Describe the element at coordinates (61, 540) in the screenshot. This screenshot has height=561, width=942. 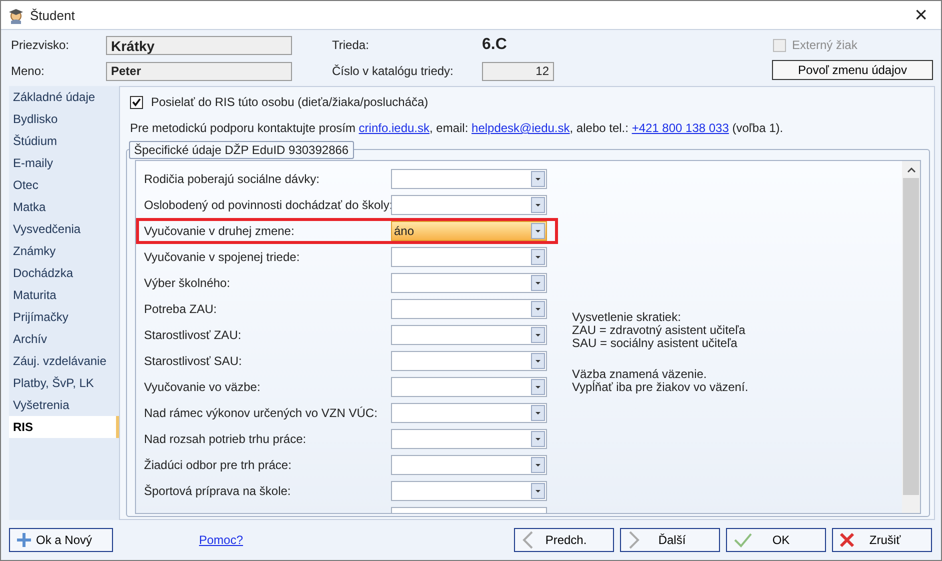
I see `ok-and-new-button: Ok a Nový` at that location.